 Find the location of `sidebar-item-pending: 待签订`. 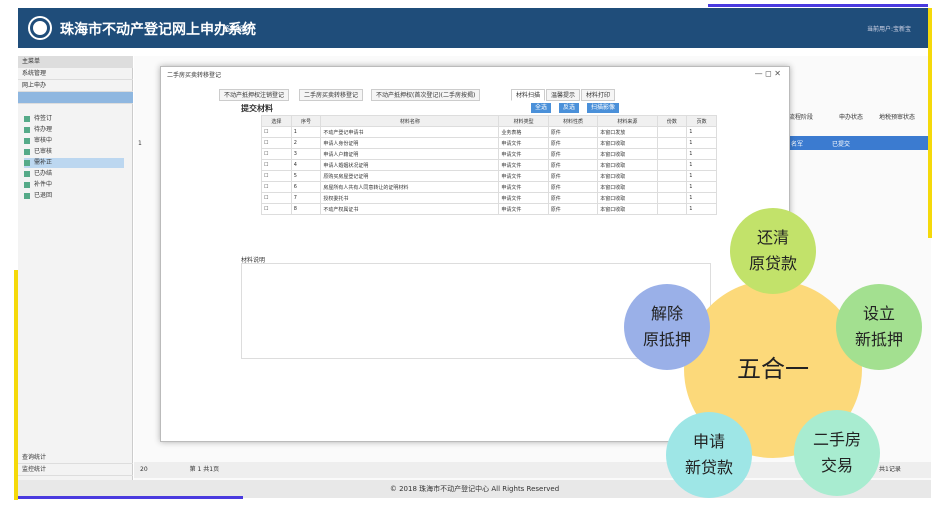

sidebar-item-pending: 待签订 is located at coordinates (38, 119).